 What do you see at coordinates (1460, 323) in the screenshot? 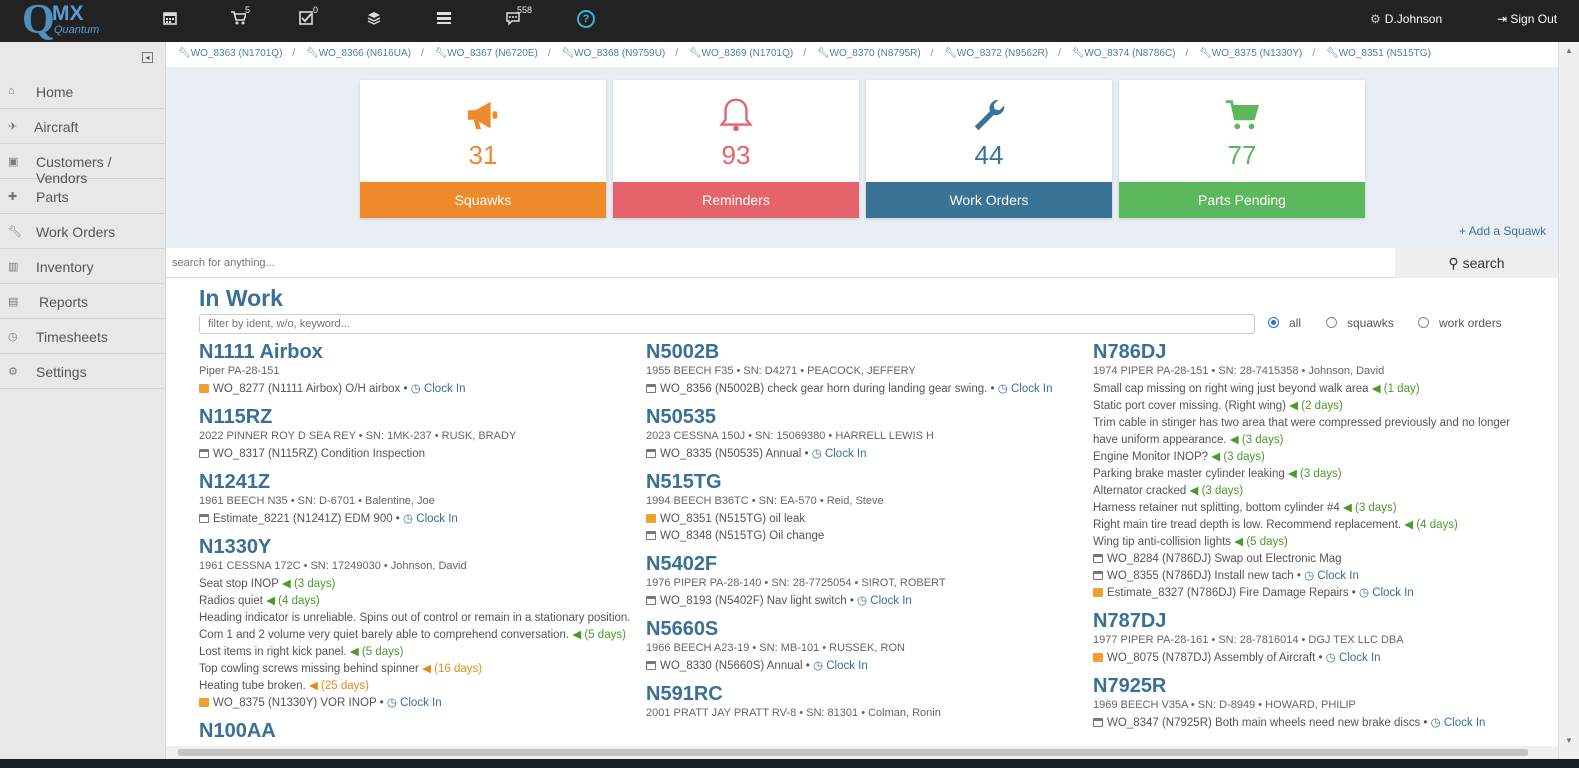
I see `radio-work-orders: work orders` at bounding box center [1460, 323].